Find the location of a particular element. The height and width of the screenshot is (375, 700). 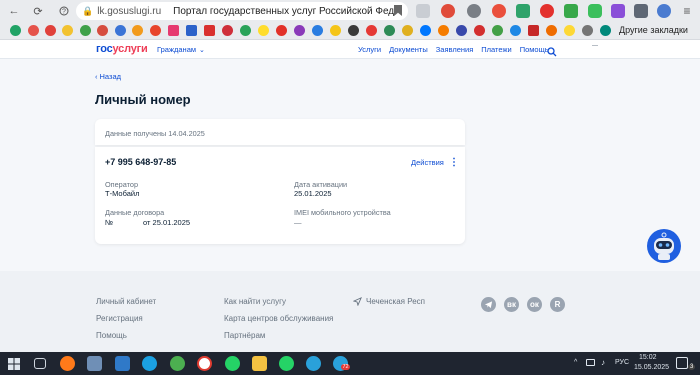

bookmark-green-icon is located at coordinates (85, 30).